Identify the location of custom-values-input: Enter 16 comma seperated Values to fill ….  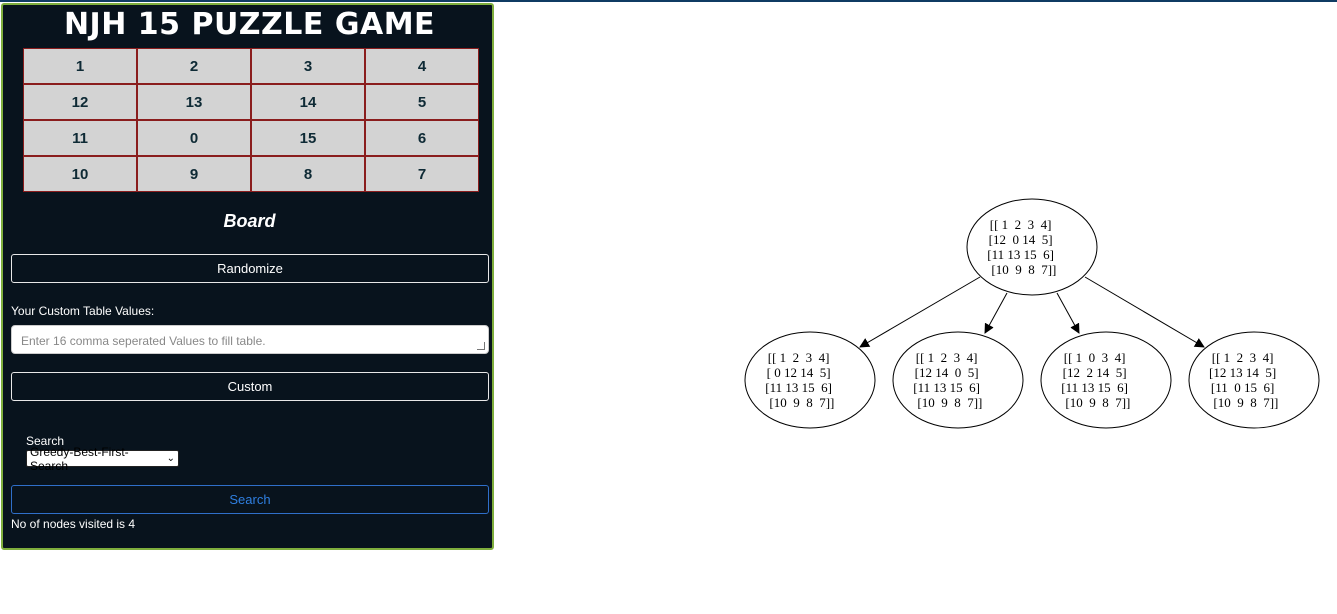
(250, 339).